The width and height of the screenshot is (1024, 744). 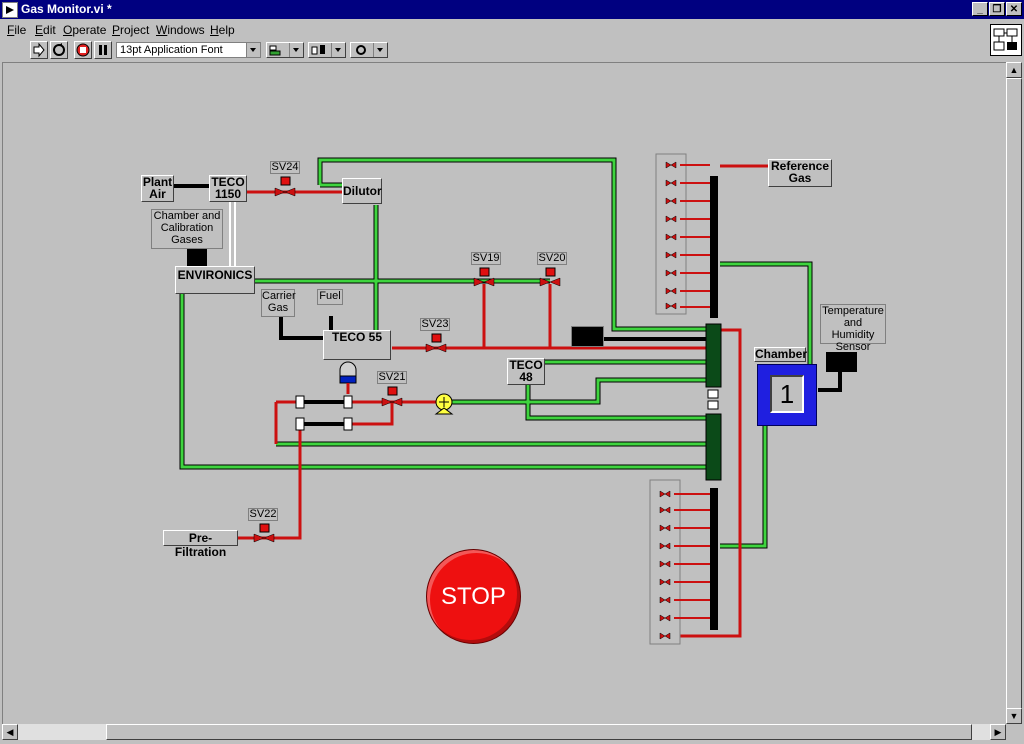 What do you see at coordinates (713, 447) in the screenshot?
I see `manifold-lower-block` at bounding box center [713, 447].